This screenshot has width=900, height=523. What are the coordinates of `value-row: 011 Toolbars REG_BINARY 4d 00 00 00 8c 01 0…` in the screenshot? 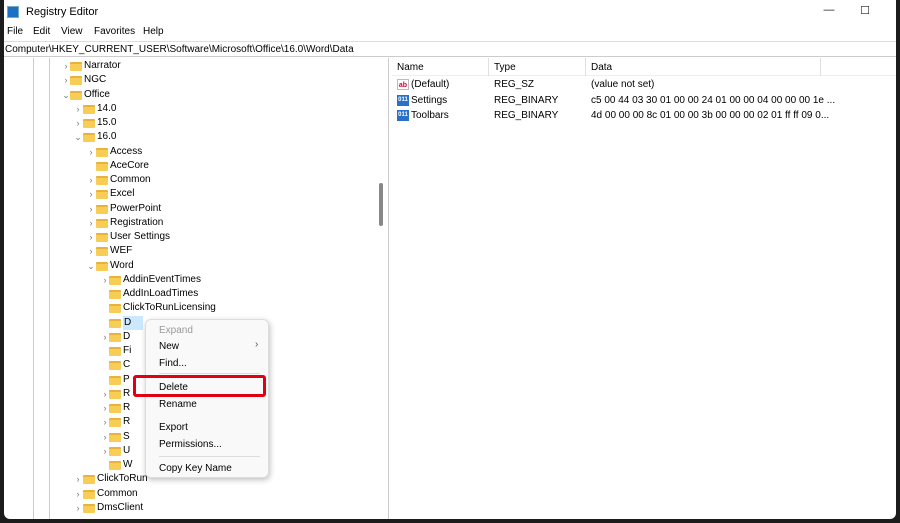 It's located at (644, 115).